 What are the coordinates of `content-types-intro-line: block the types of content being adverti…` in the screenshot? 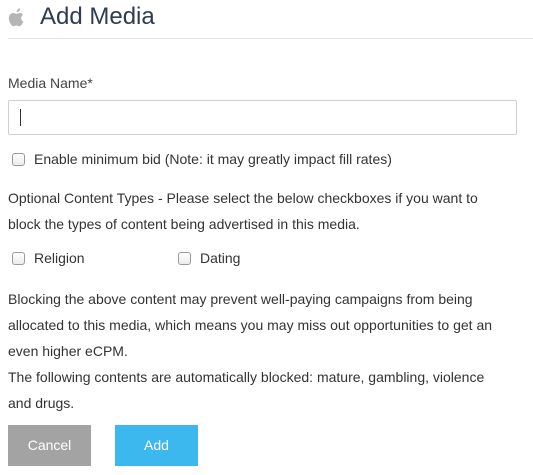 It's located at (184, 224).